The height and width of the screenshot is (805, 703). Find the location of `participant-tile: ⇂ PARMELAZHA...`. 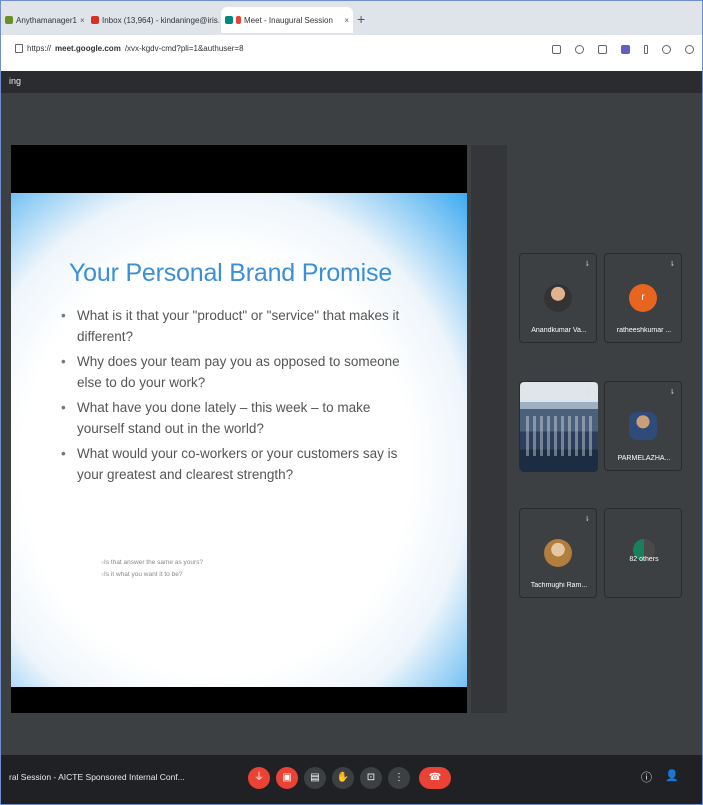

participant-tile: ⇂ PARMELAZHA... is located at coordinates (643, 426).